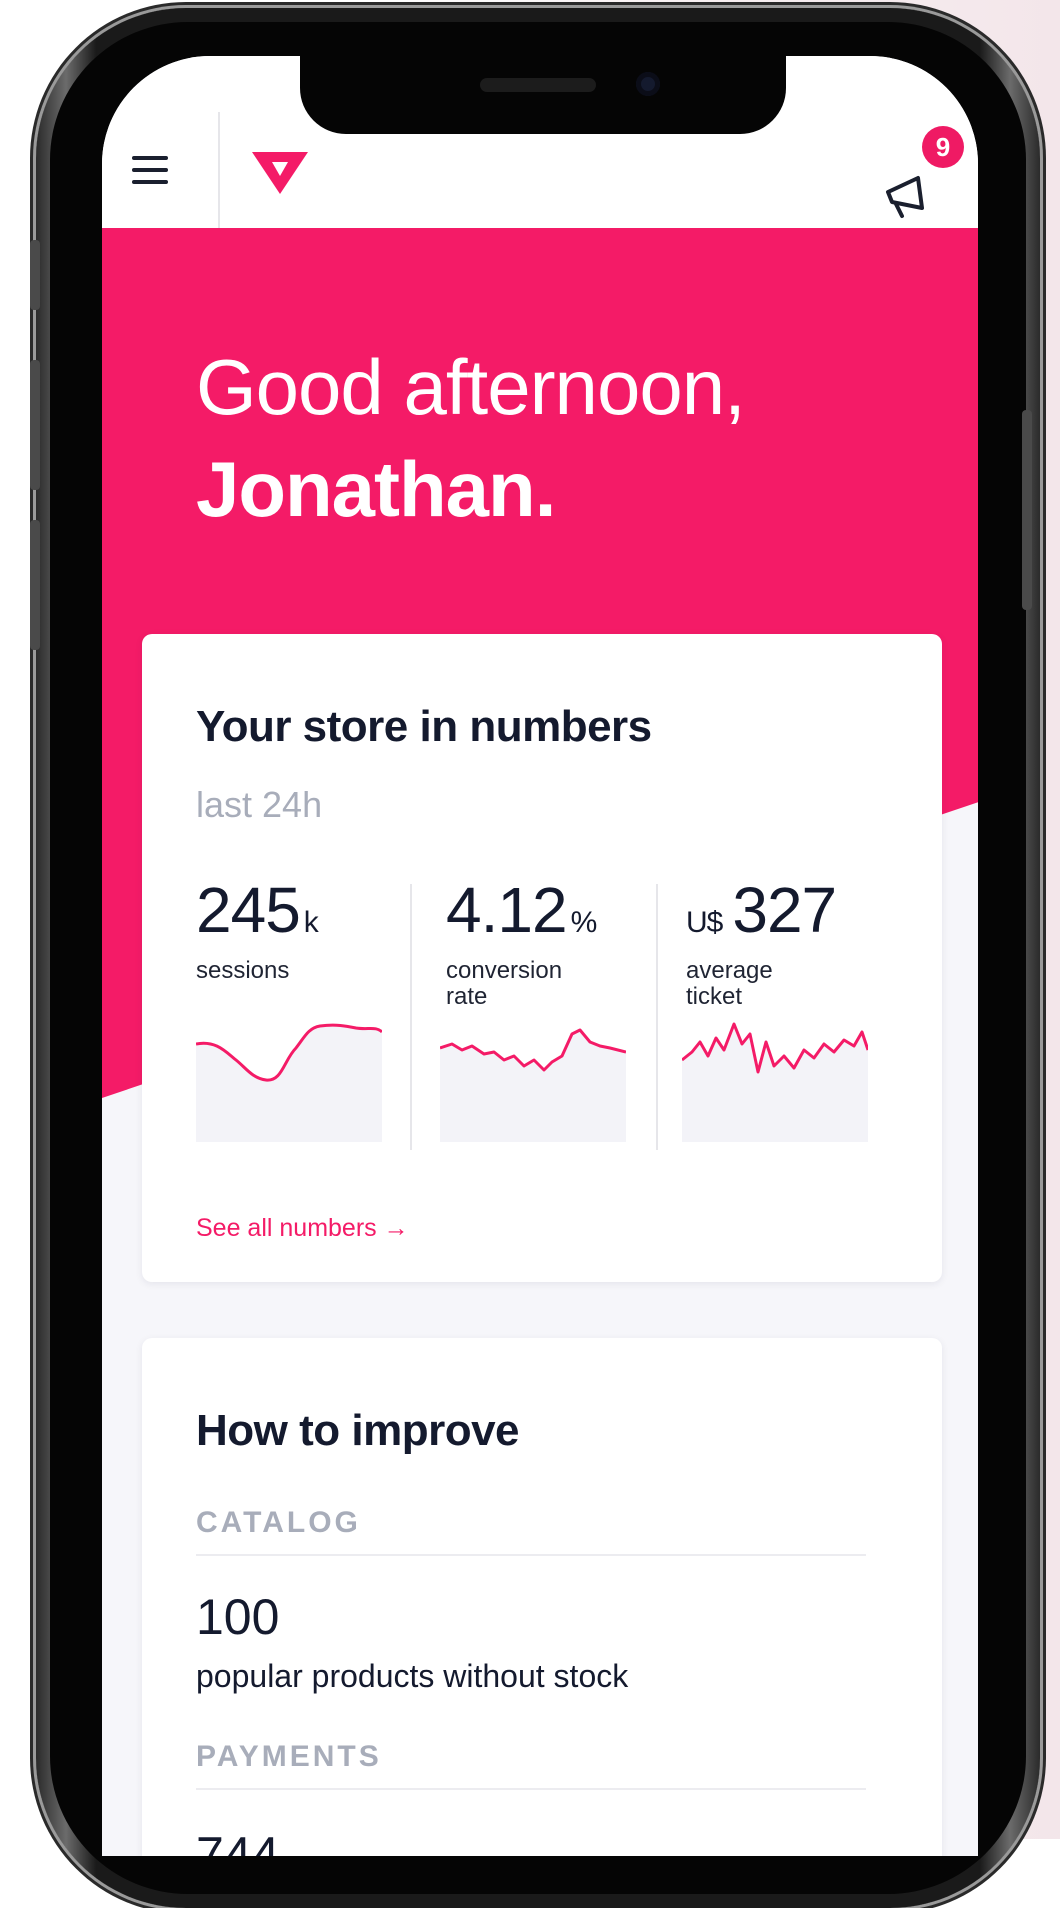 The width and height of the screenshot is (1060, 1908). Describe the element at coordinates (311, 922) in the screenshot. I see `metric-unit: k` at that location.